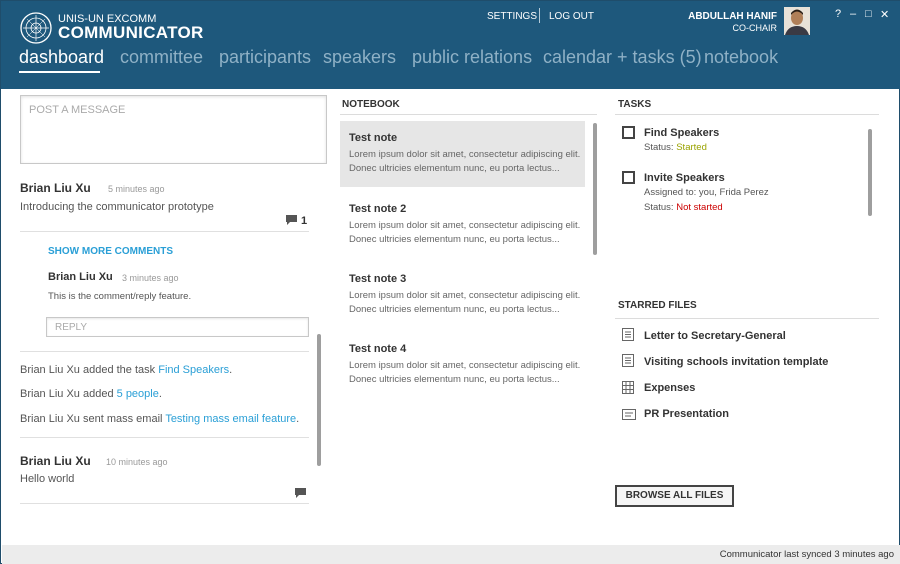 The height and width of the screenshot is (564, 900). What do you see at coordinates (138, 394) in the screenshot?
I see `activity-link: 5 people` at bounding box center [138, 394].